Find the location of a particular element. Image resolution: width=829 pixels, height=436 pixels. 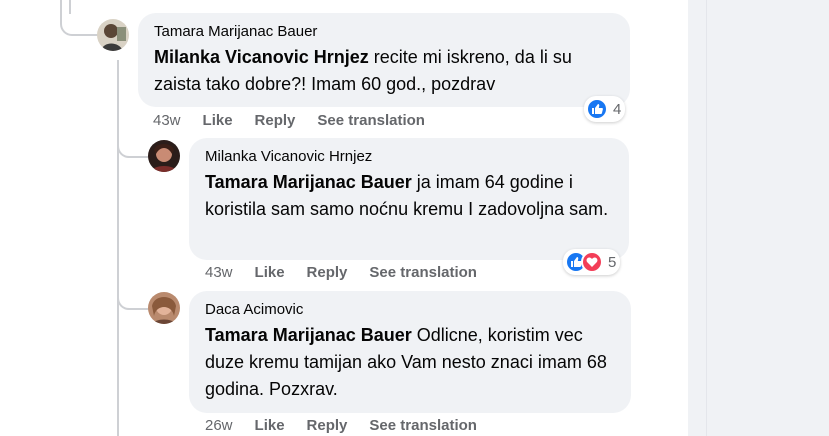

reaction-count: 5 is located at coordinates (612, 262).